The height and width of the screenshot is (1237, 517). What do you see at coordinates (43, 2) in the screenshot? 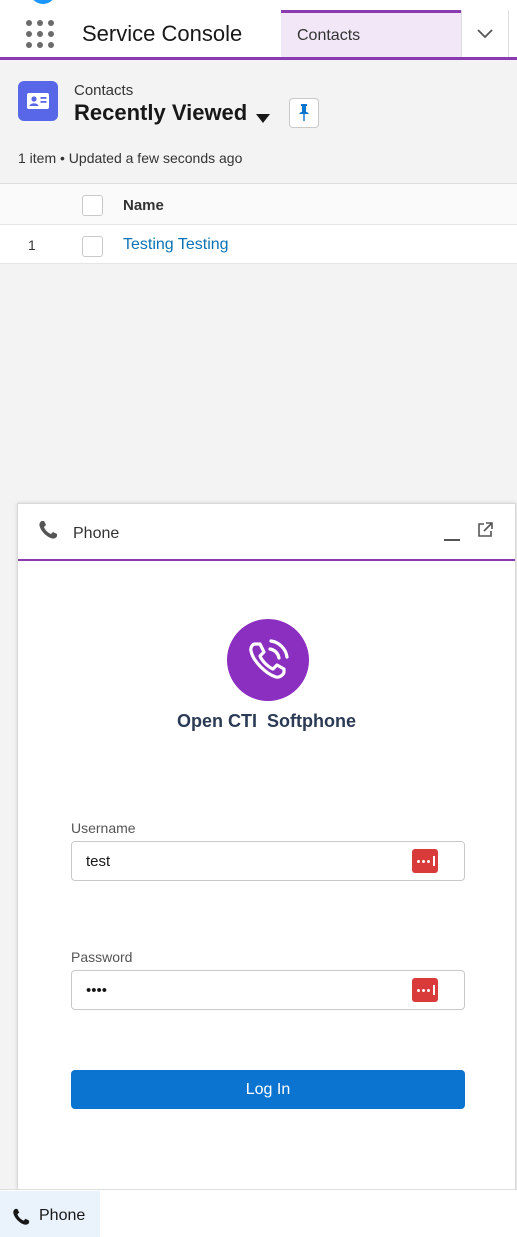
I see `app-logo` at bounding box center [43, 2].